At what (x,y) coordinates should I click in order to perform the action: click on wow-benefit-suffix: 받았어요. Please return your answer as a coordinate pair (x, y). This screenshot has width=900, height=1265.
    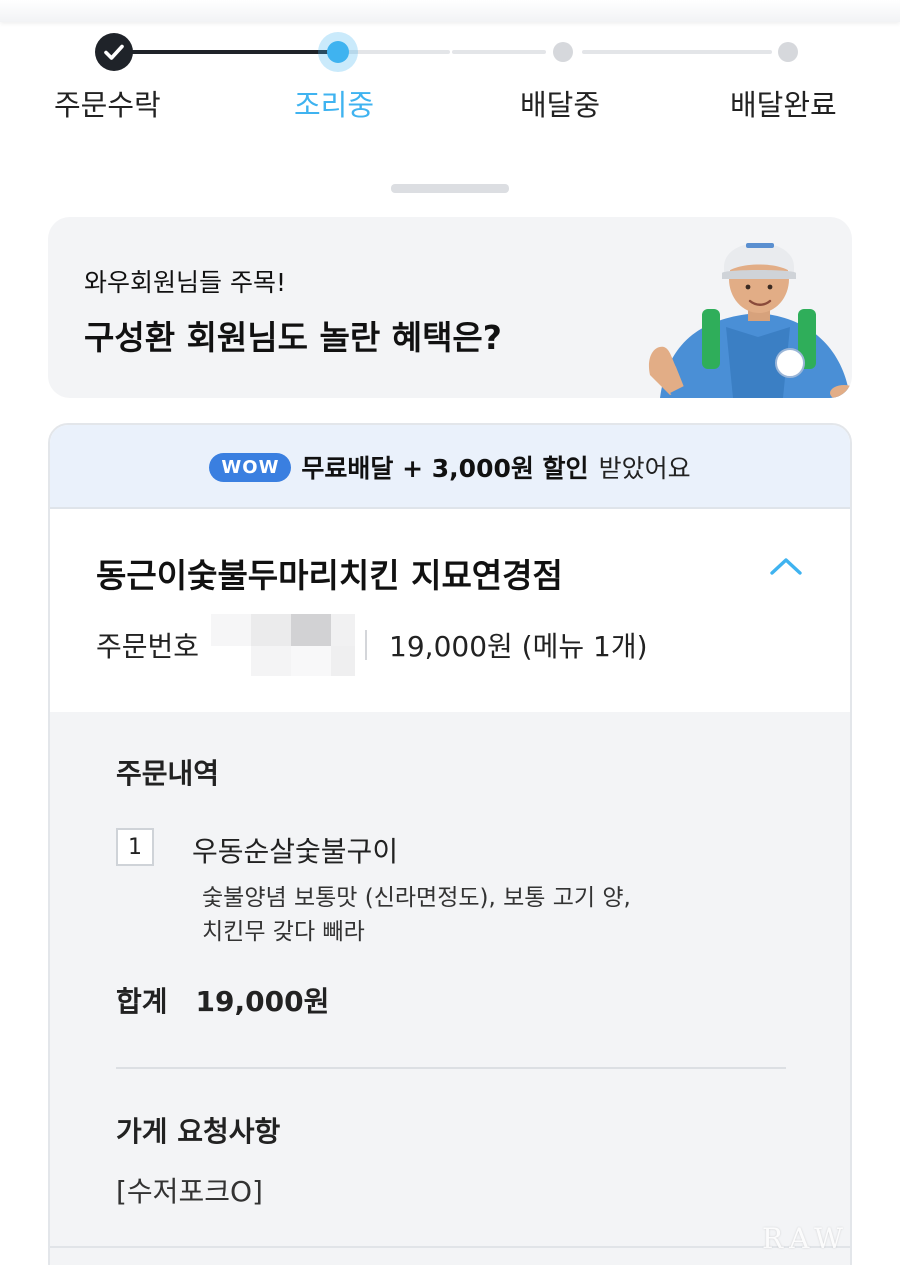
    Looking at the image, I should click on (644, 468).